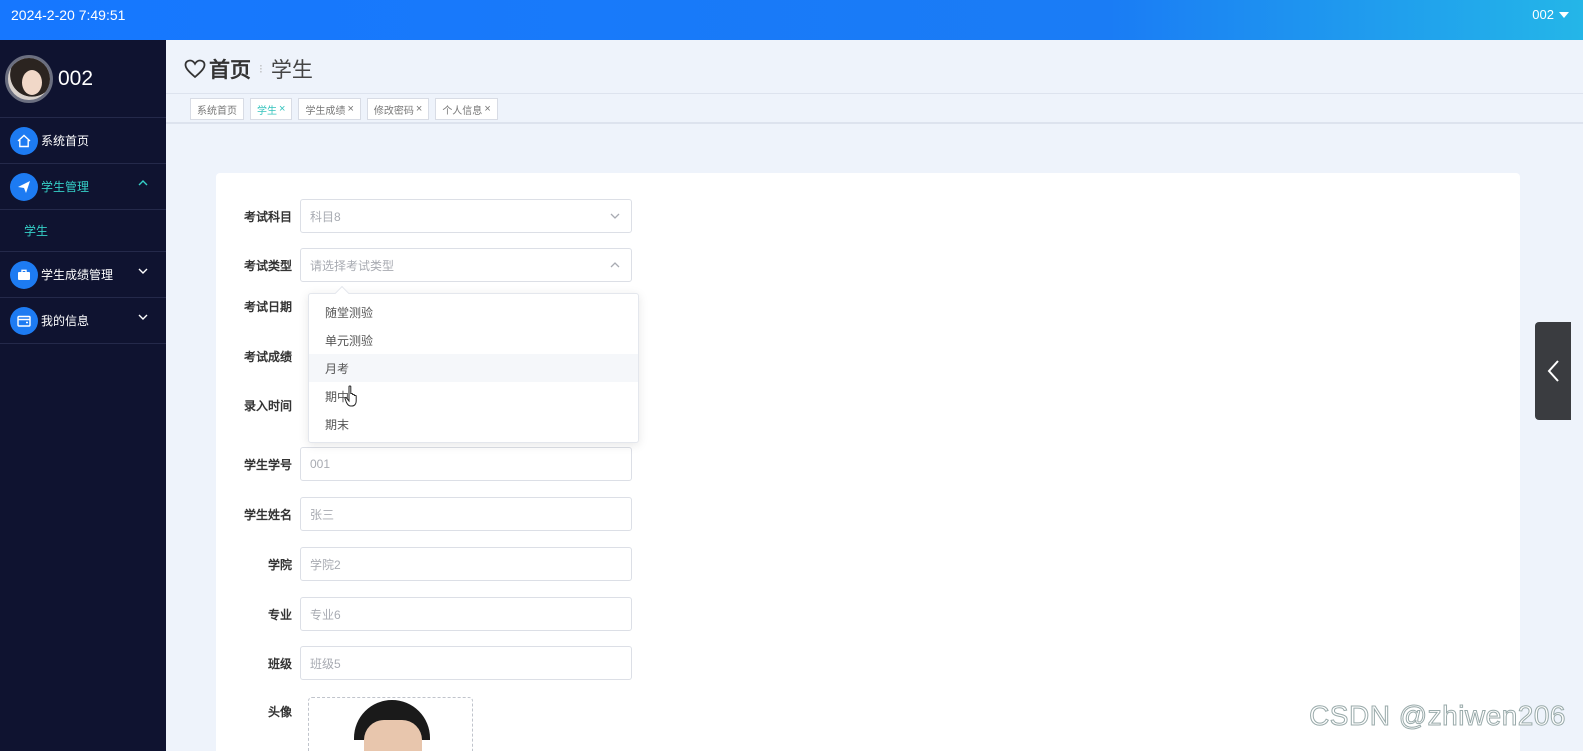  I want to click on heart-icon, so click(195, 69).